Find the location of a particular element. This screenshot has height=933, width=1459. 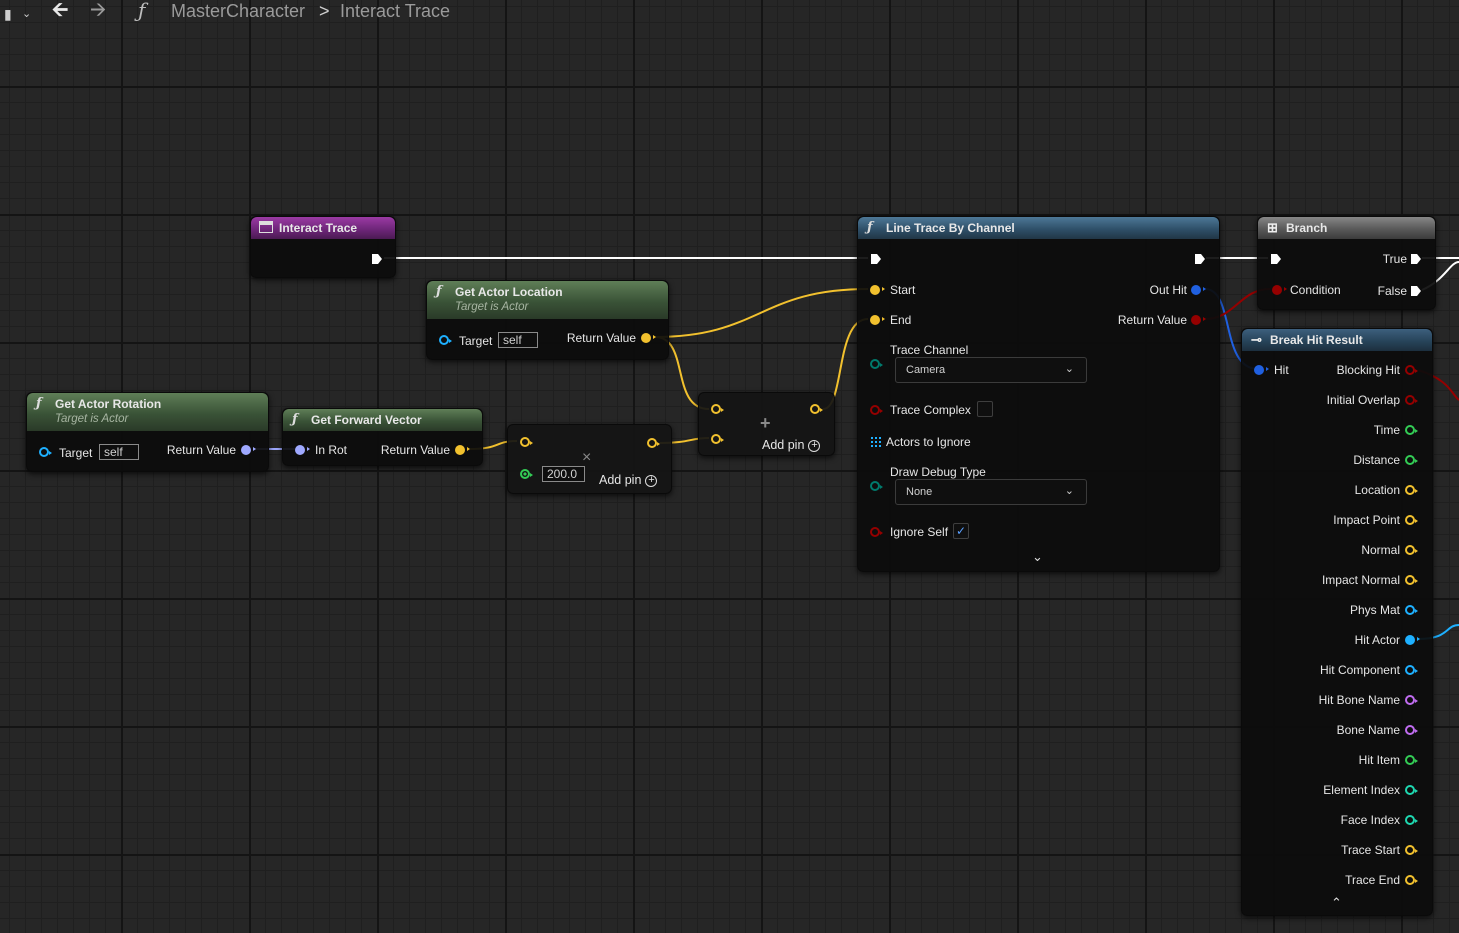

trace-channel-value: Camera is located at coordinates (926, 370).